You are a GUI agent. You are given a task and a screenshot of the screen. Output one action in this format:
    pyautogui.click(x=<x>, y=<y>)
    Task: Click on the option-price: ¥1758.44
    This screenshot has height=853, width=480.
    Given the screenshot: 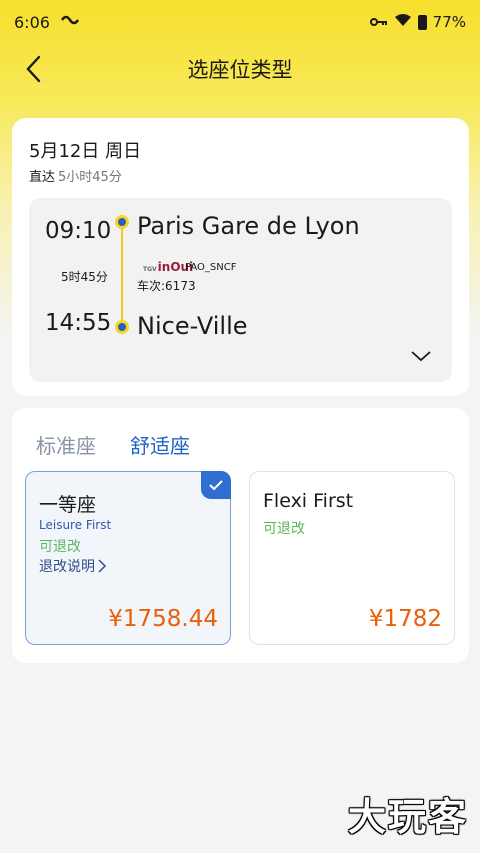 What is the action you would take?
    pyautogui.click(x=163, y=619)
    